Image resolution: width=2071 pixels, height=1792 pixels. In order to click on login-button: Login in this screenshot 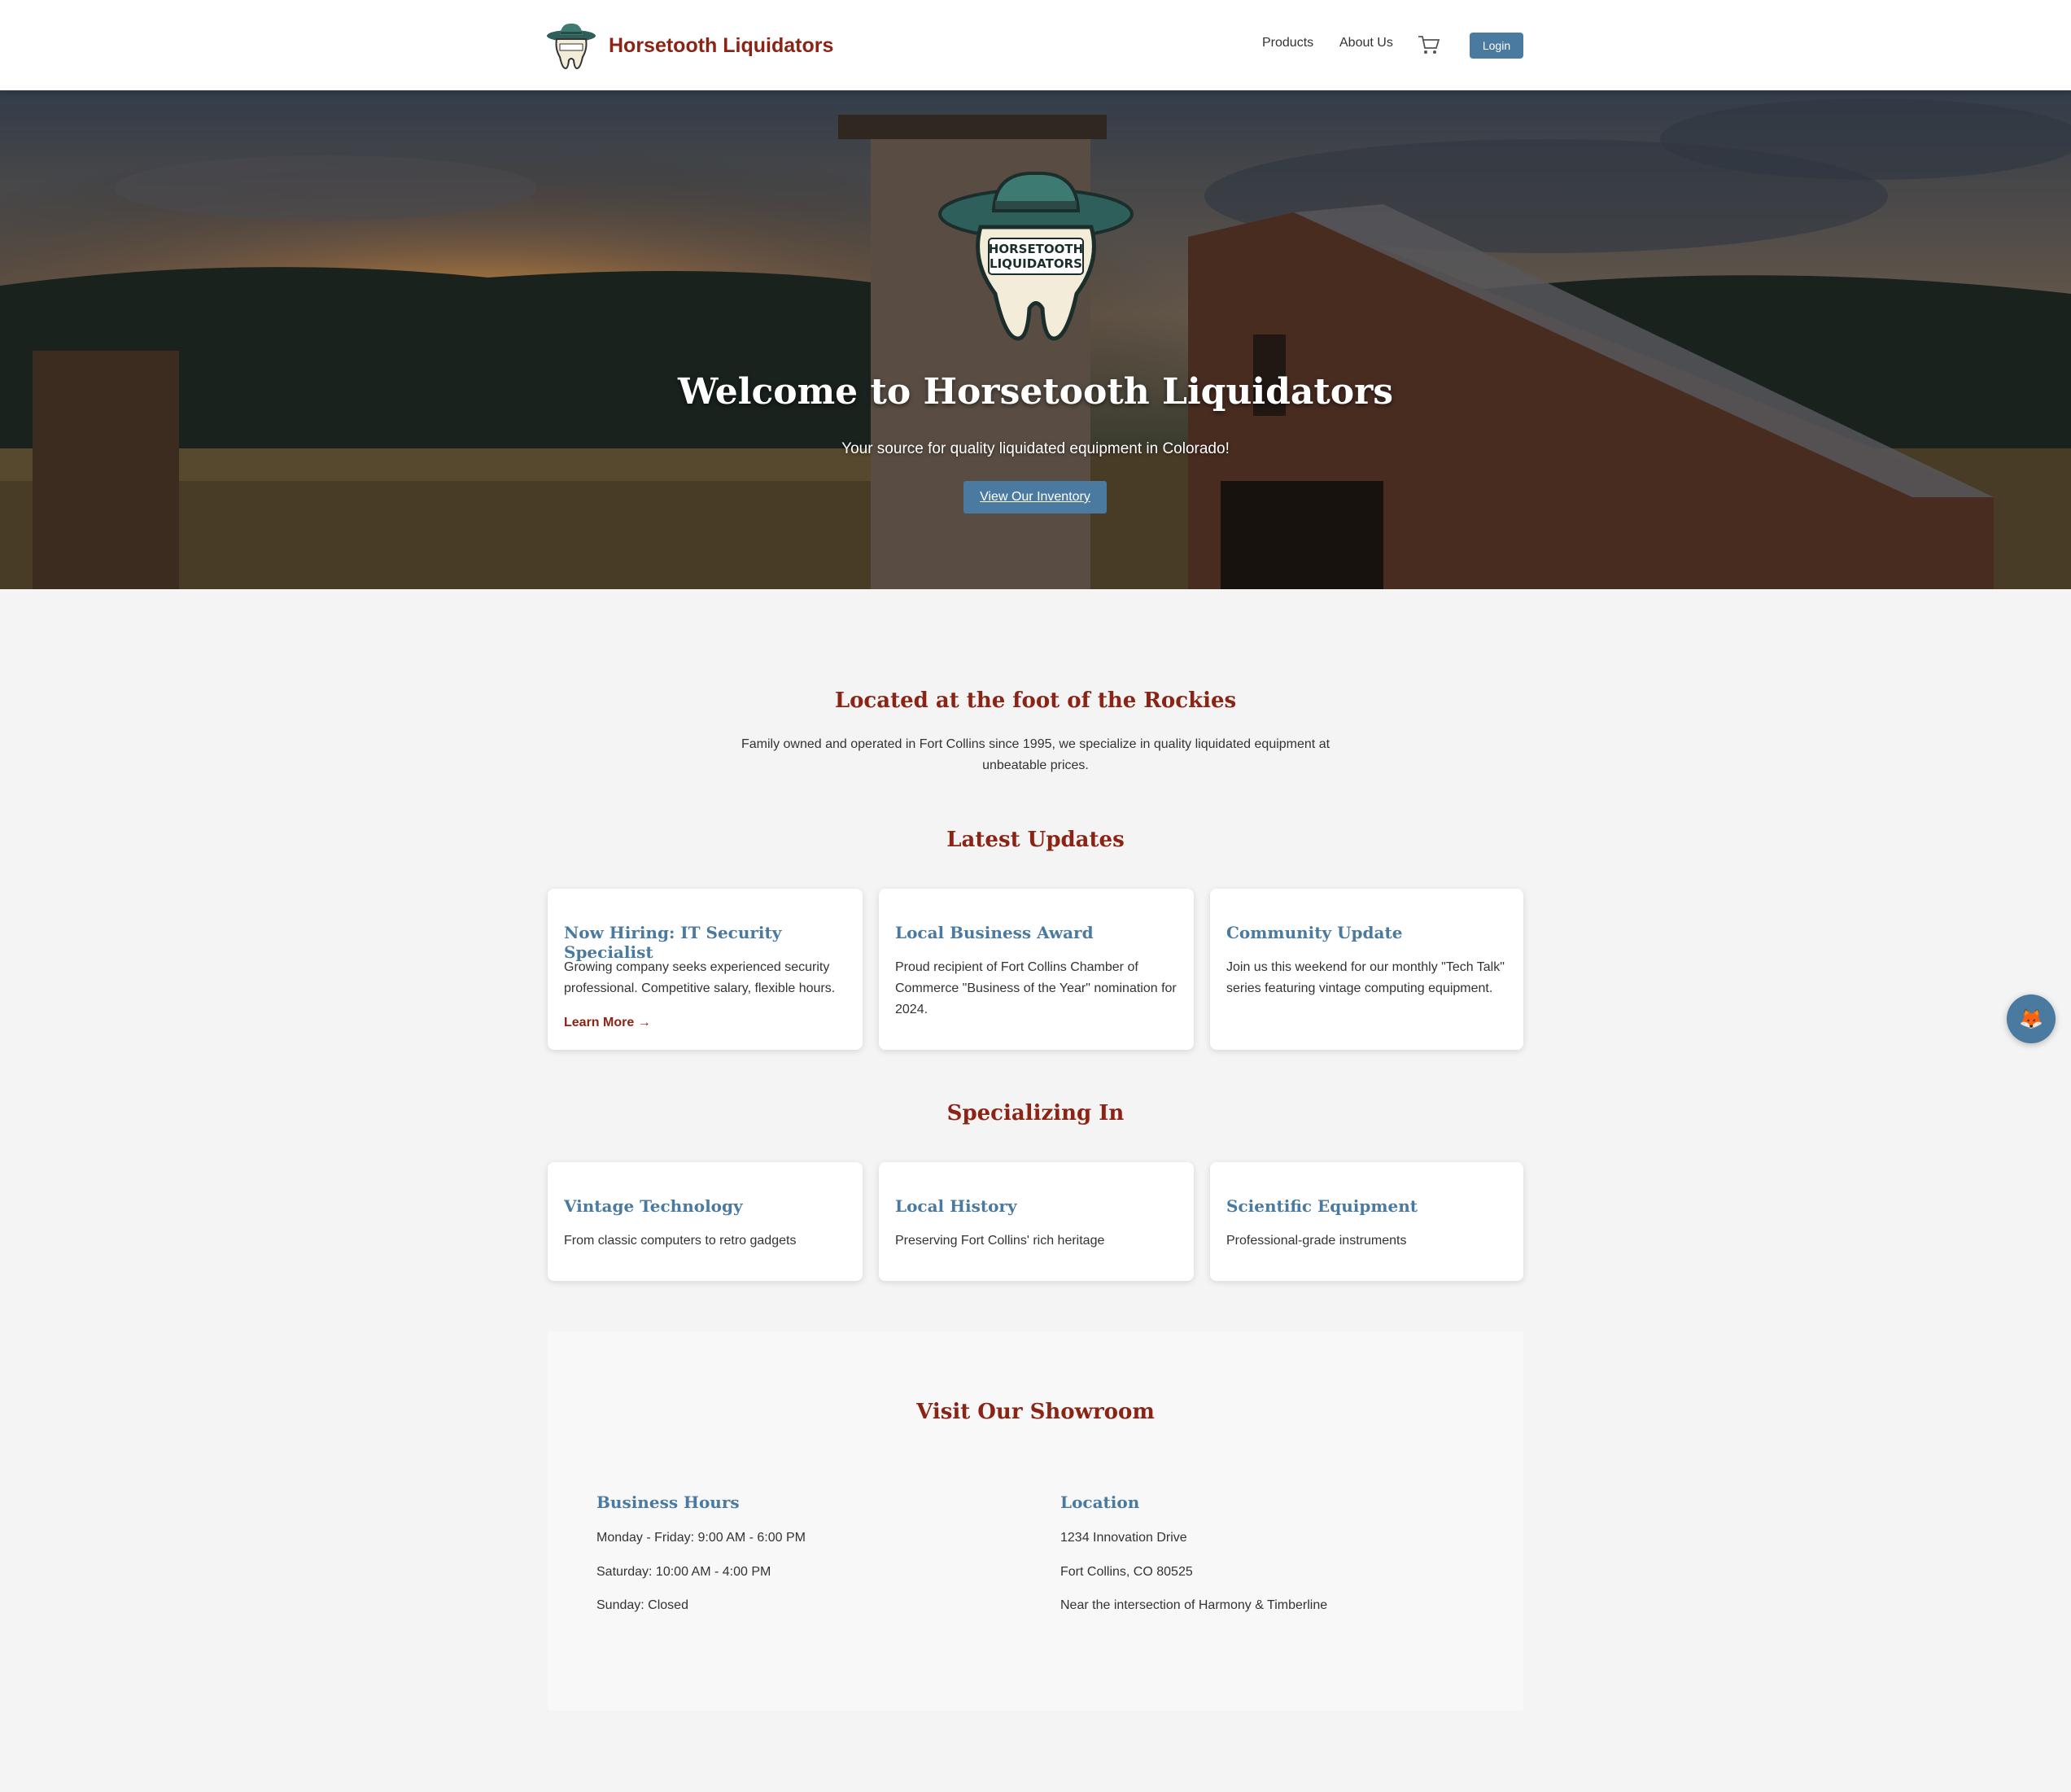, I will do `click(1496, 46)`.